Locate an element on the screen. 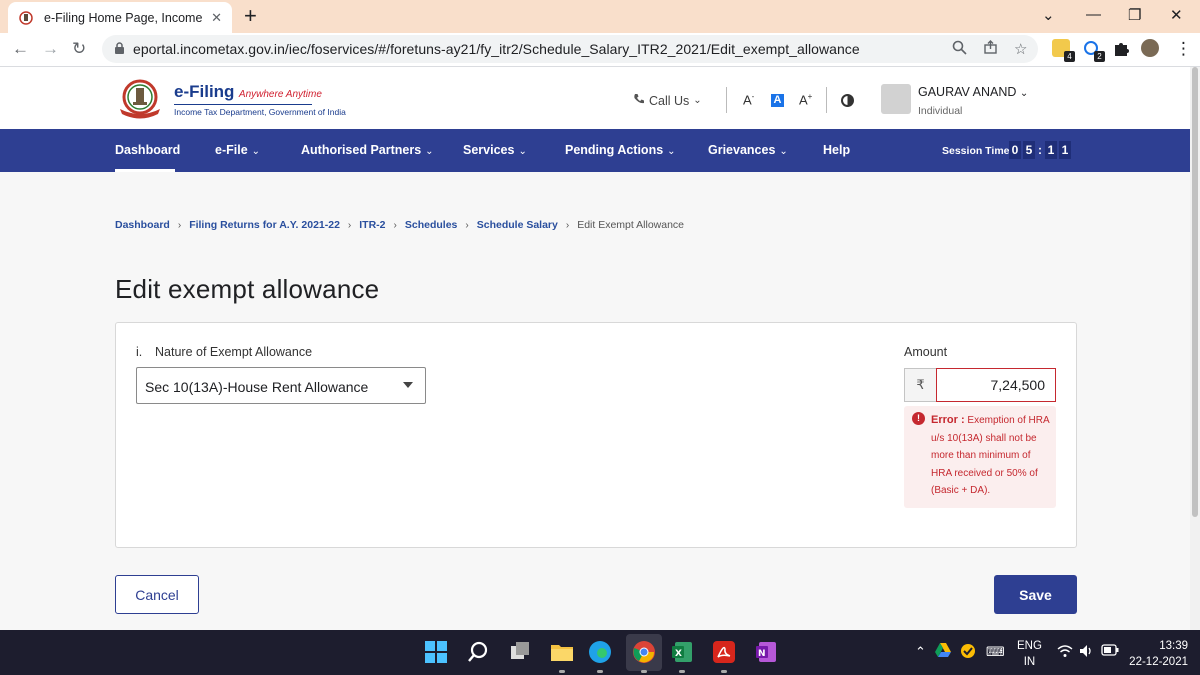 The height and width of the screenshot is (675, 1200). rupee-icon: ₹ is located at coordinates (920, 385).